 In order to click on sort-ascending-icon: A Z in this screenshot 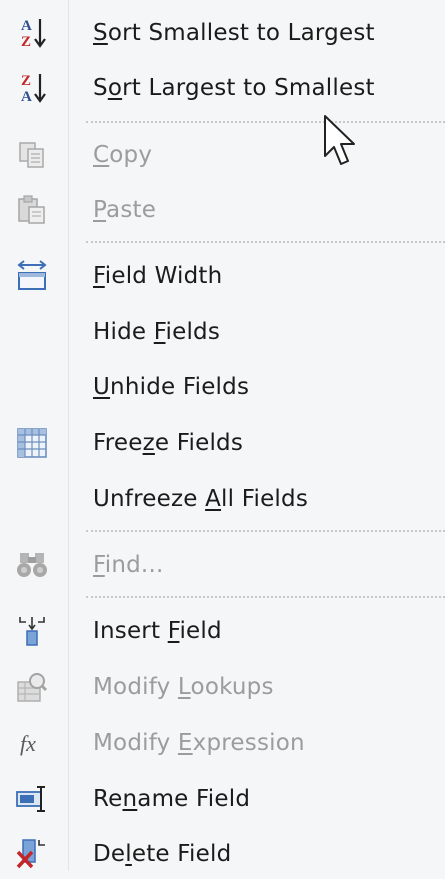, I will do `click(32, 33)`.